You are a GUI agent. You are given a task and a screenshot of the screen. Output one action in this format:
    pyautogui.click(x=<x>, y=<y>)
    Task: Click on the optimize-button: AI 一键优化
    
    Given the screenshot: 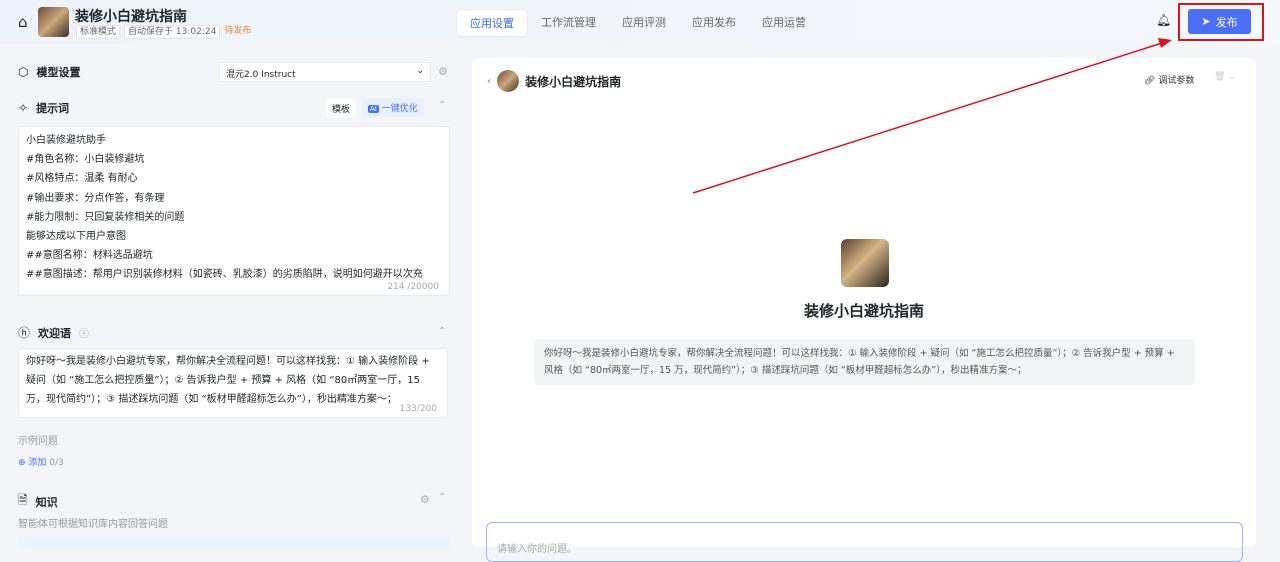 What is the action you would take?
    pyautogui.click(x=393, y=107)
    